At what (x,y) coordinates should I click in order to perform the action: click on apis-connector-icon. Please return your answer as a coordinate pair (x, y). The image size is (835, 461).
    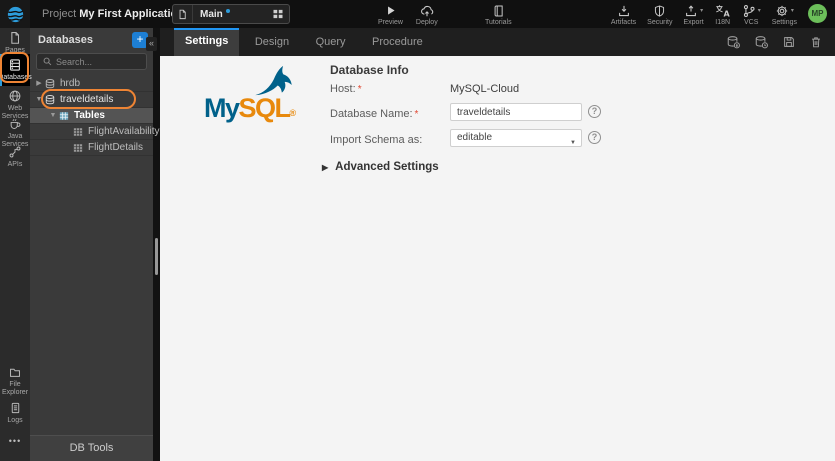
    Looking at the image, I should click on (15, 152).